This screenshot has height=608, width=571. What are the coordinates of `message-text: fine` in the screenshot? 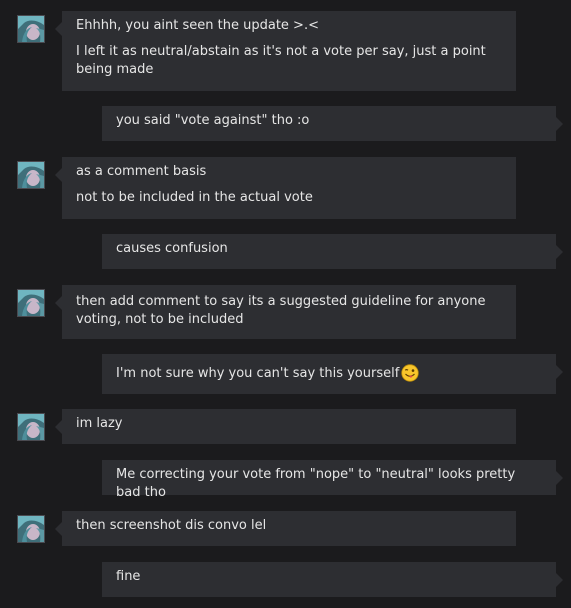 It's located at (128, 576).